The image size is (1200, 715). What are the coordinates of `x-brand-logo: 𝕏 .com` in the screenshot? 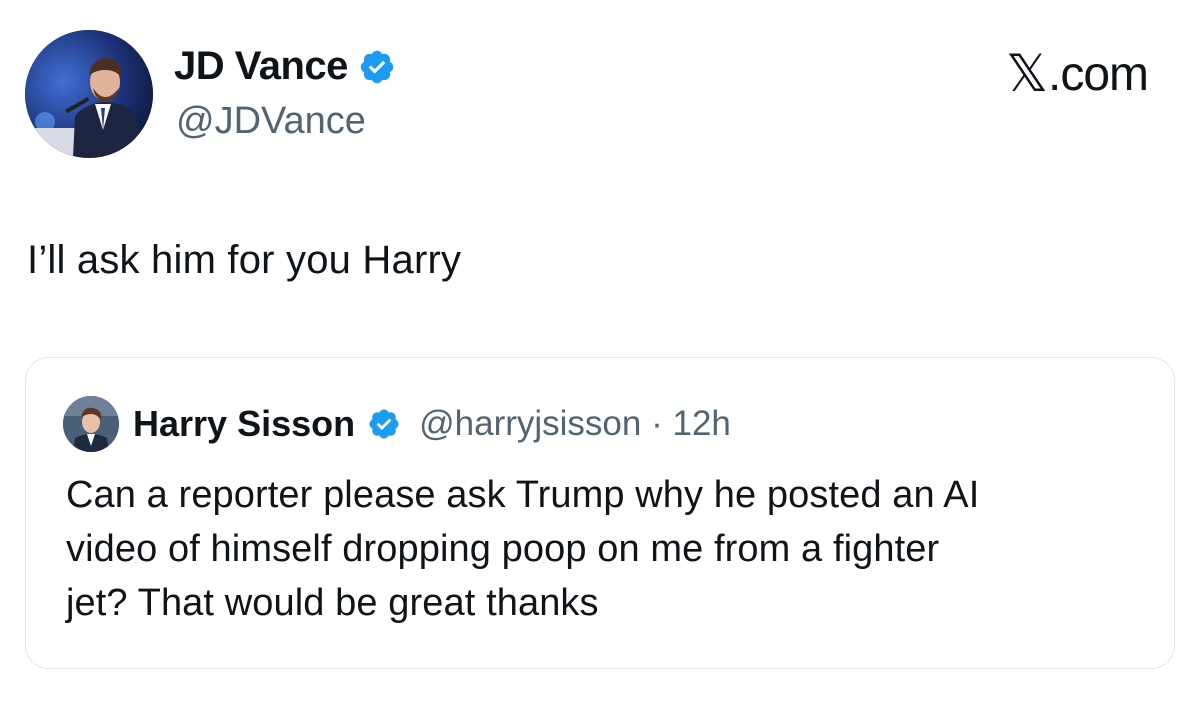 It's located at (1077, 74).